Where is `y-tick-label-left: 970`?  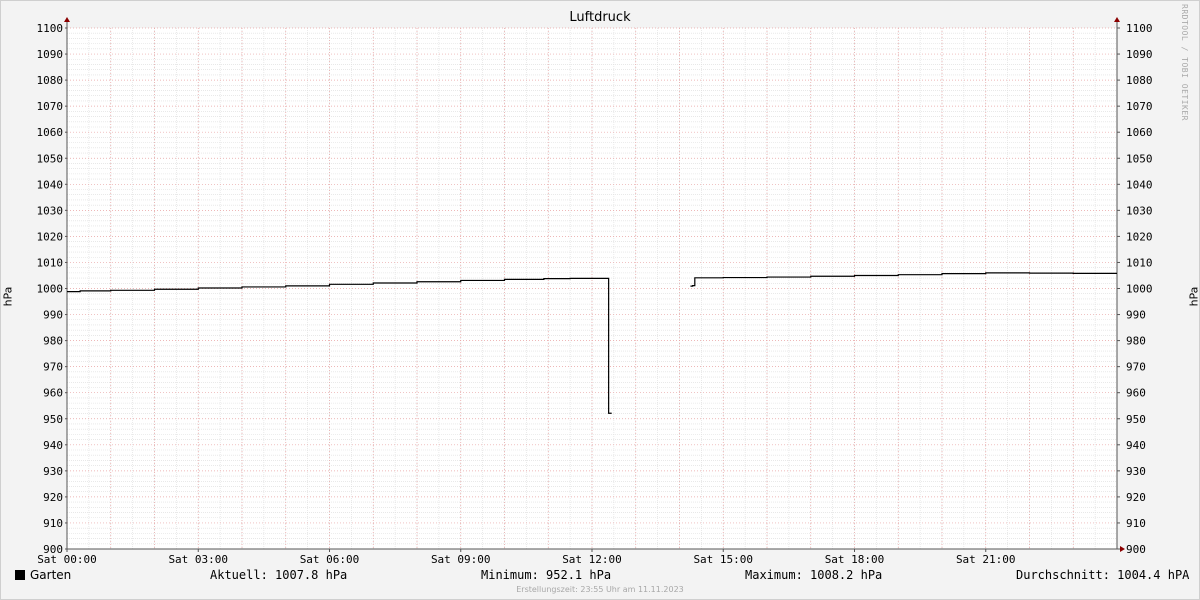
y-tick-label-left: 970 is located at coordinates (53, 367).